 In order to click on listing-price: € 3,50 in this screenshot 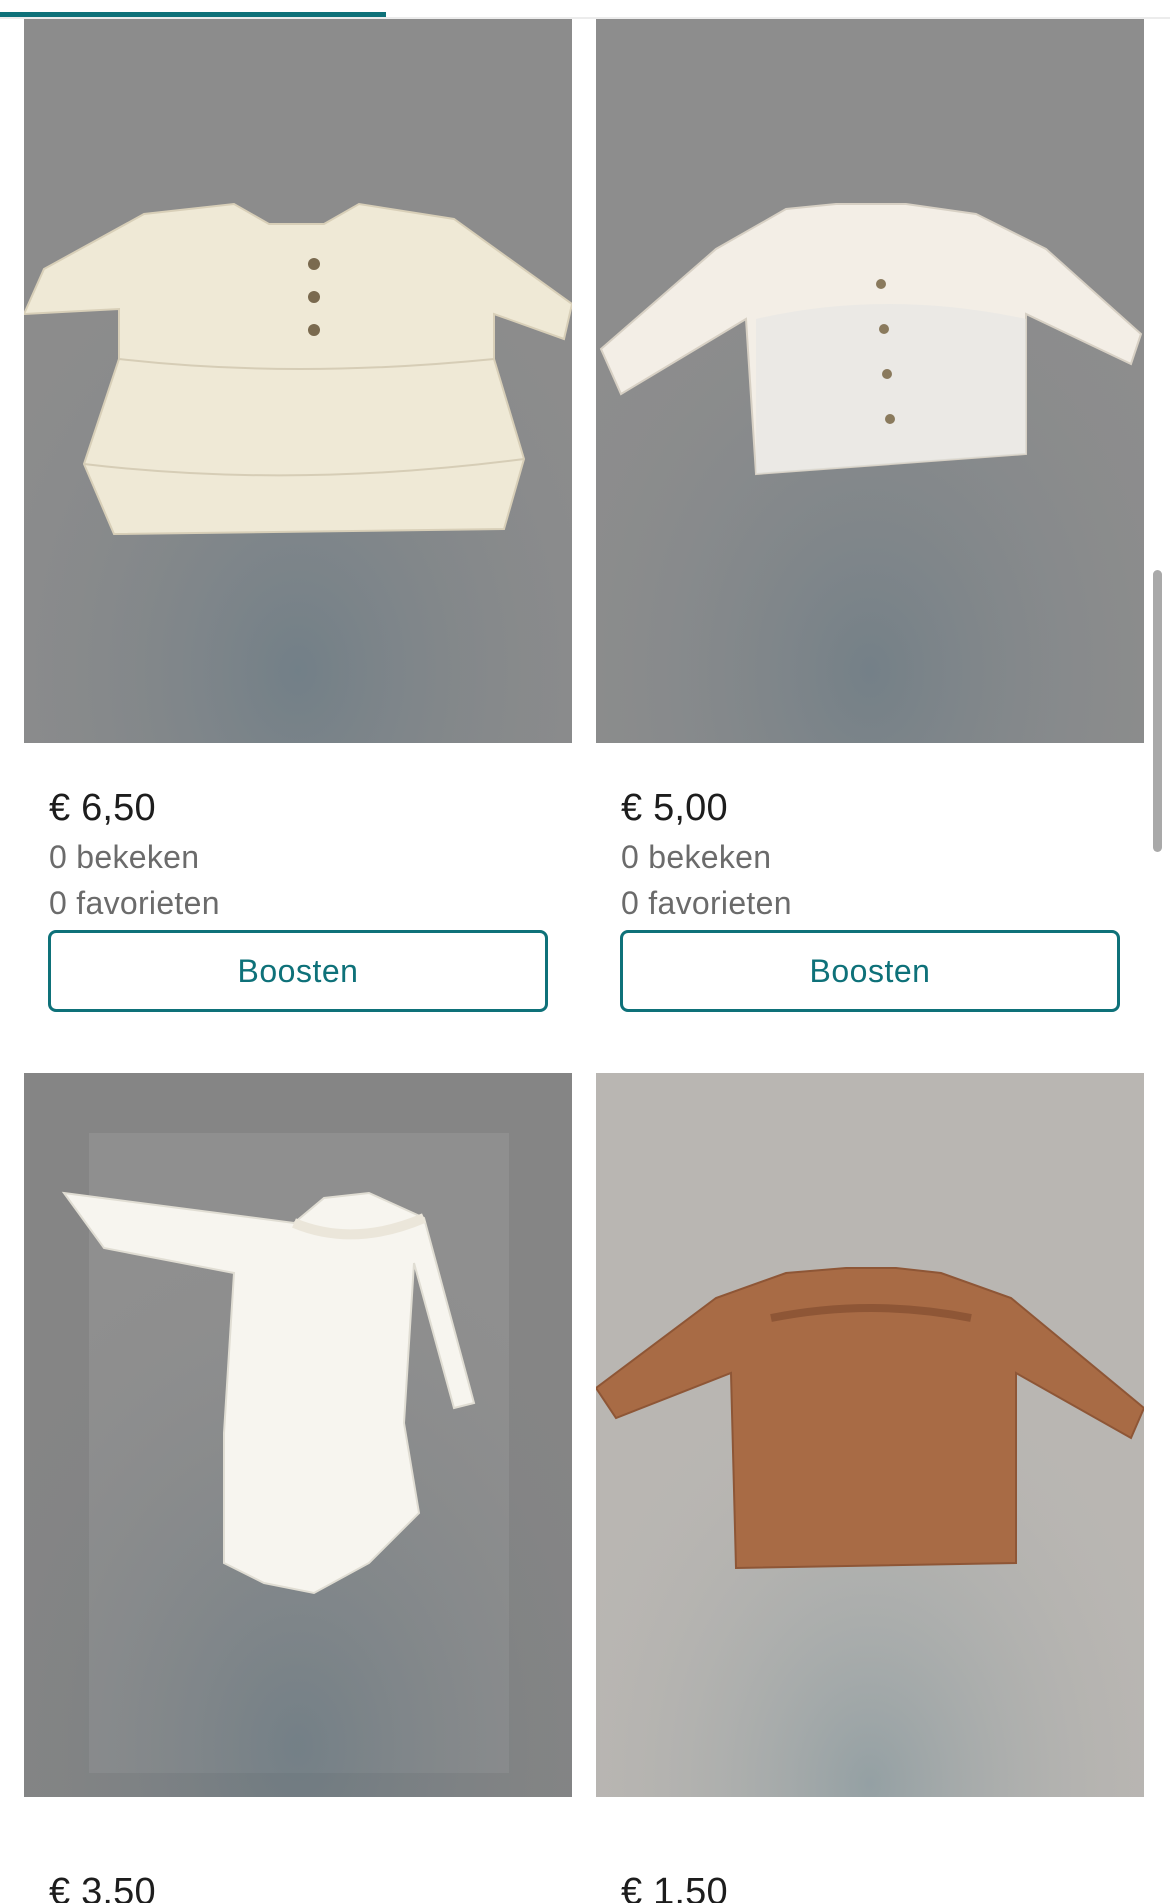, I will do `click(102, 1887)`.